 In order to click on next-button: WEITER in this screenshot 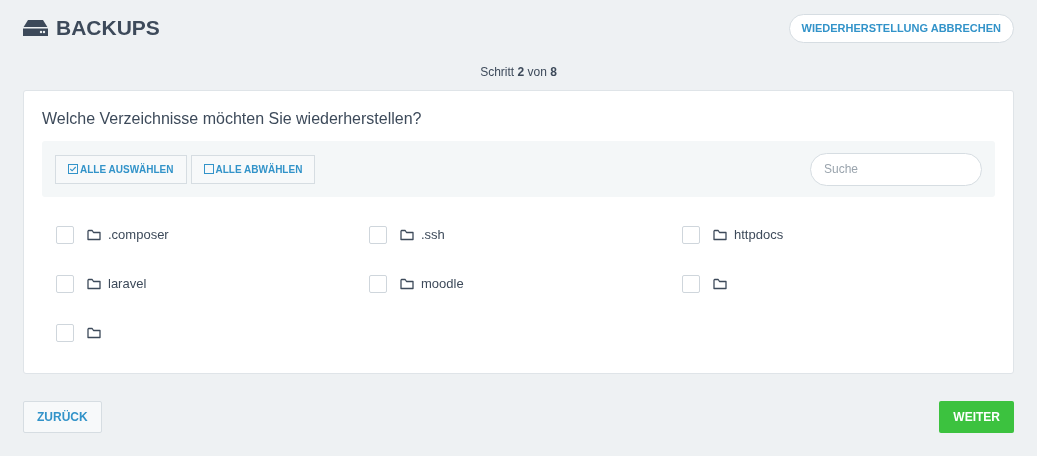, I will do `click(976, 417)`.